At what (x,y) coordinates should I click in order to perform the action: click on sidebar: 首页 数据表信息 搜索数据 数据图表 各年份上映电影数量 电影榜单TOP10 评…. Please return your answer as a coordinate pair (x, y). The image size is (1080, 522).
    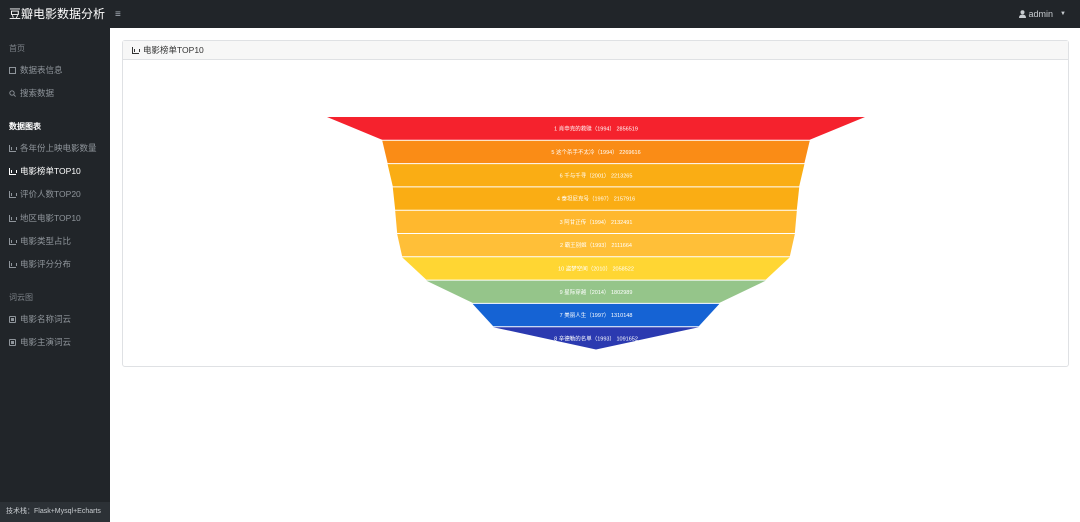
    Looking at the image, I should click on (55, 275).